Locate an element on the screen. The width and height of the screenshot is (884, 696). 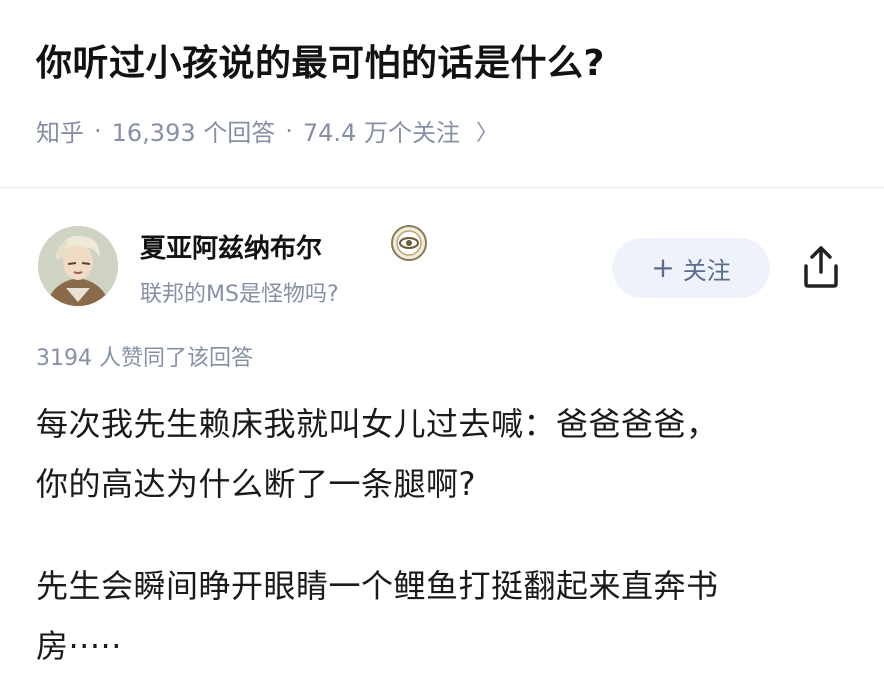
question-meta: 知乎 · 16,393 个回答 · 74.4 万个关注 〉 is located at coordinates (267, 130).